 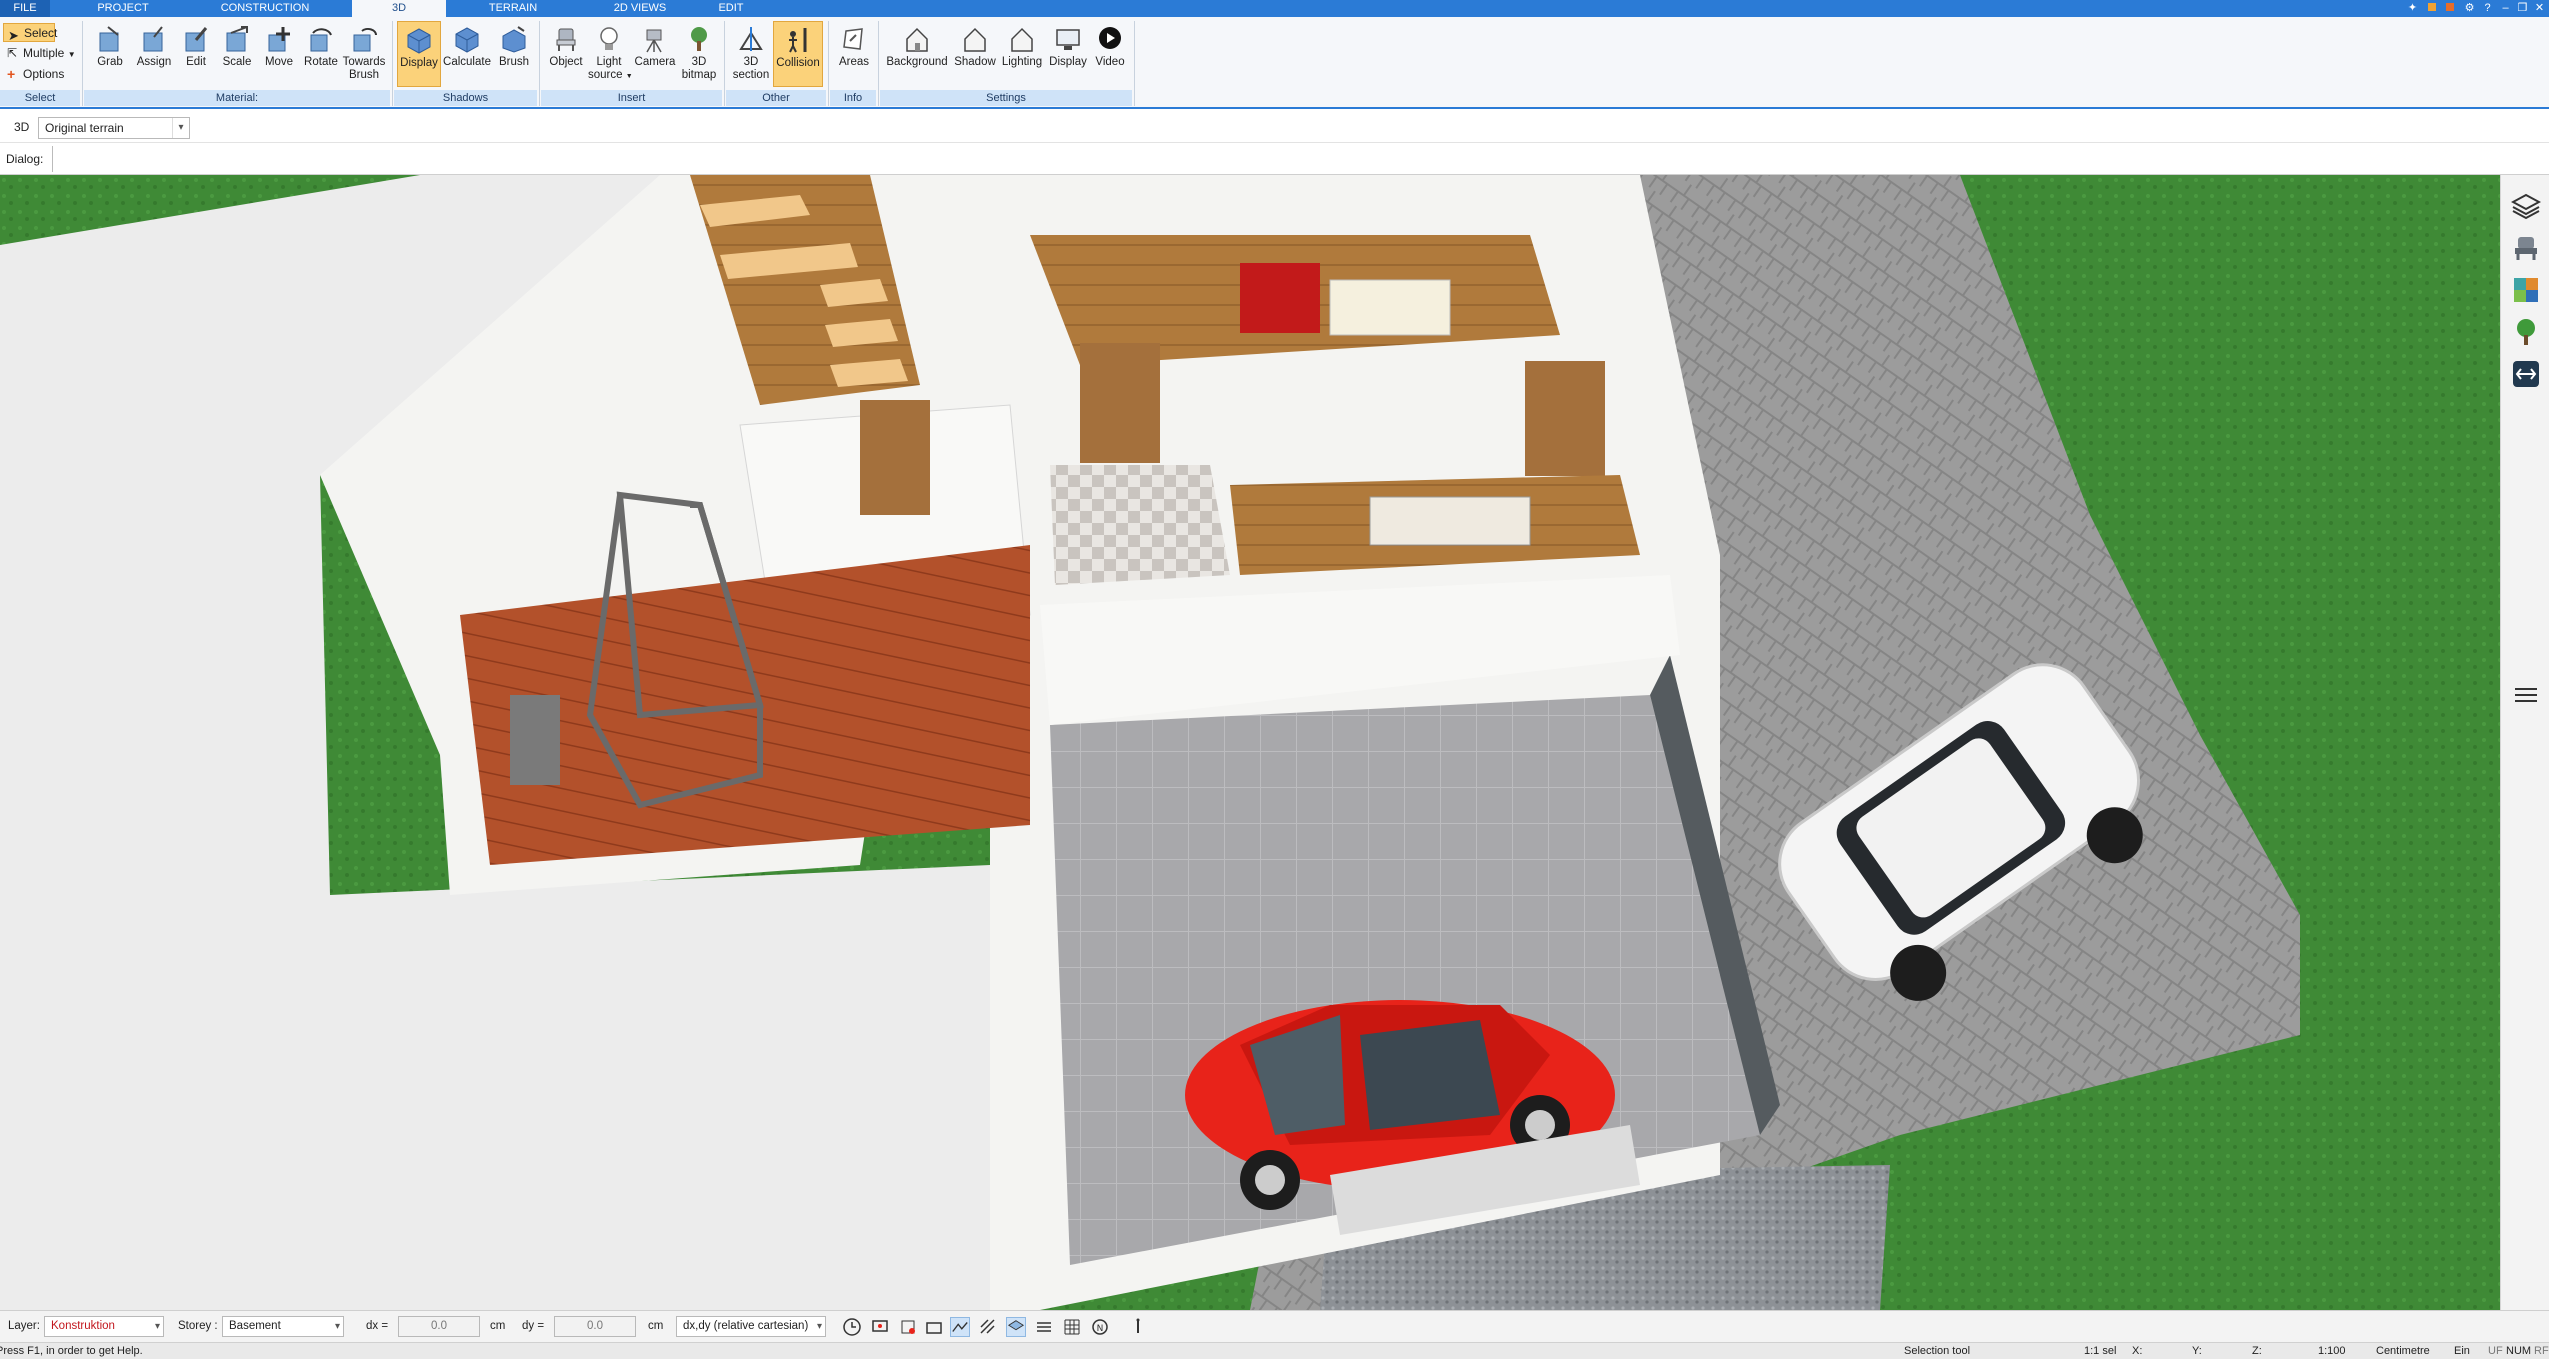 What do you see at coordinates (655, 54) in the screenshot?
I see `camera-button: Camera` at bounding box center [655, 54].